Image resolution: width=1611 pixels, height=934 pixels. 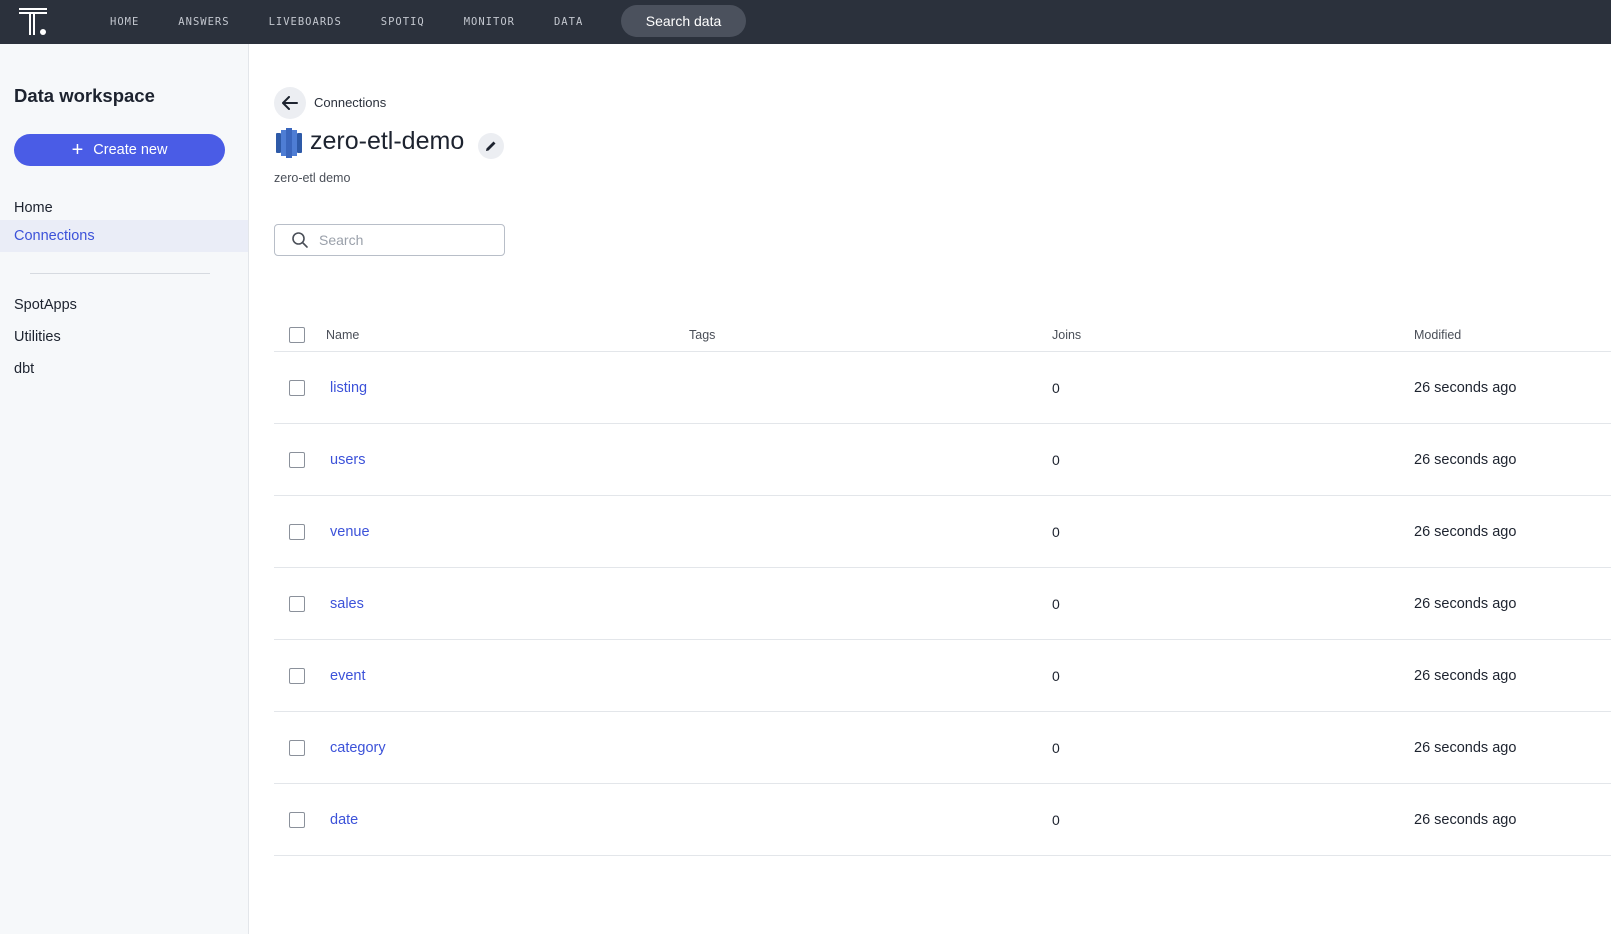 I want to click on back-button, so click(x=290, y=103).